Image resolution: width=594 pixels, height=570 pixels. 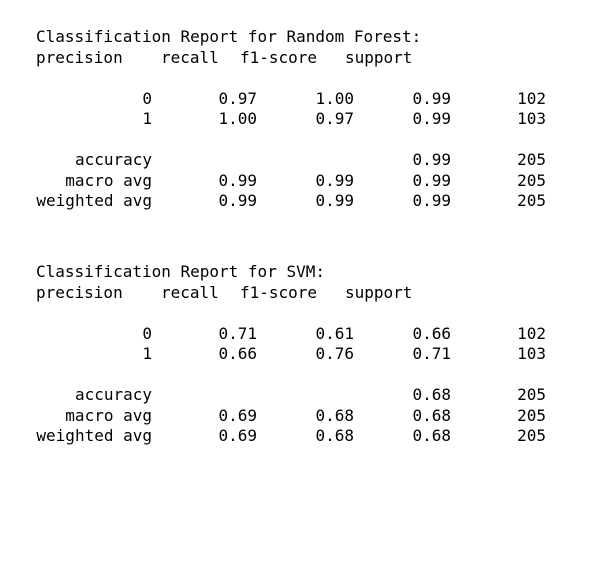 I want to click on cell-recall: 0.61, so click(x=334, y=333).